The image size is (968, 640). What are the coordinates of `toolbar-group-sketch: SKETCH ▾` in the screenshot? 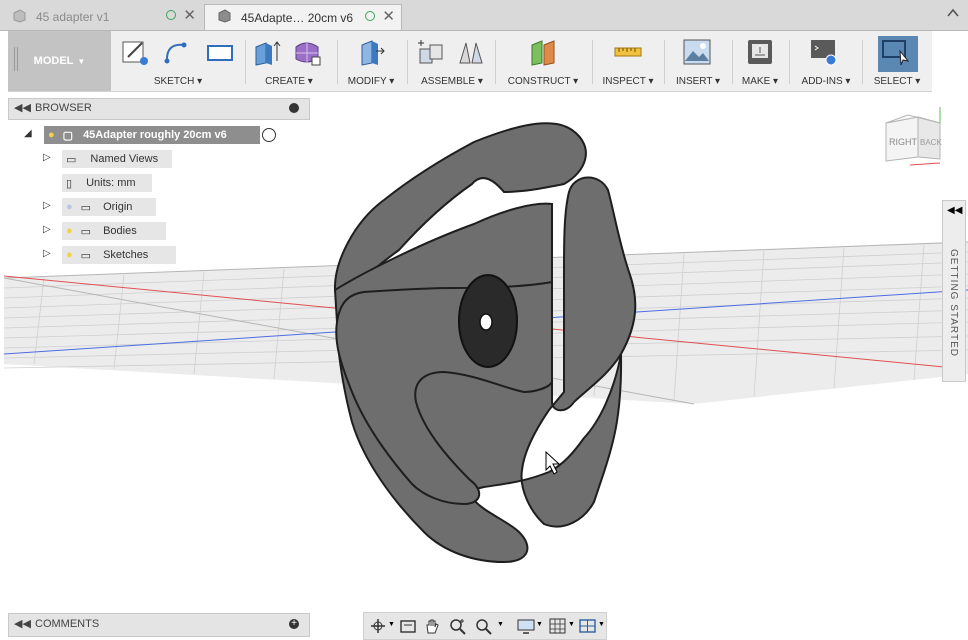 It's located at (178, 61).